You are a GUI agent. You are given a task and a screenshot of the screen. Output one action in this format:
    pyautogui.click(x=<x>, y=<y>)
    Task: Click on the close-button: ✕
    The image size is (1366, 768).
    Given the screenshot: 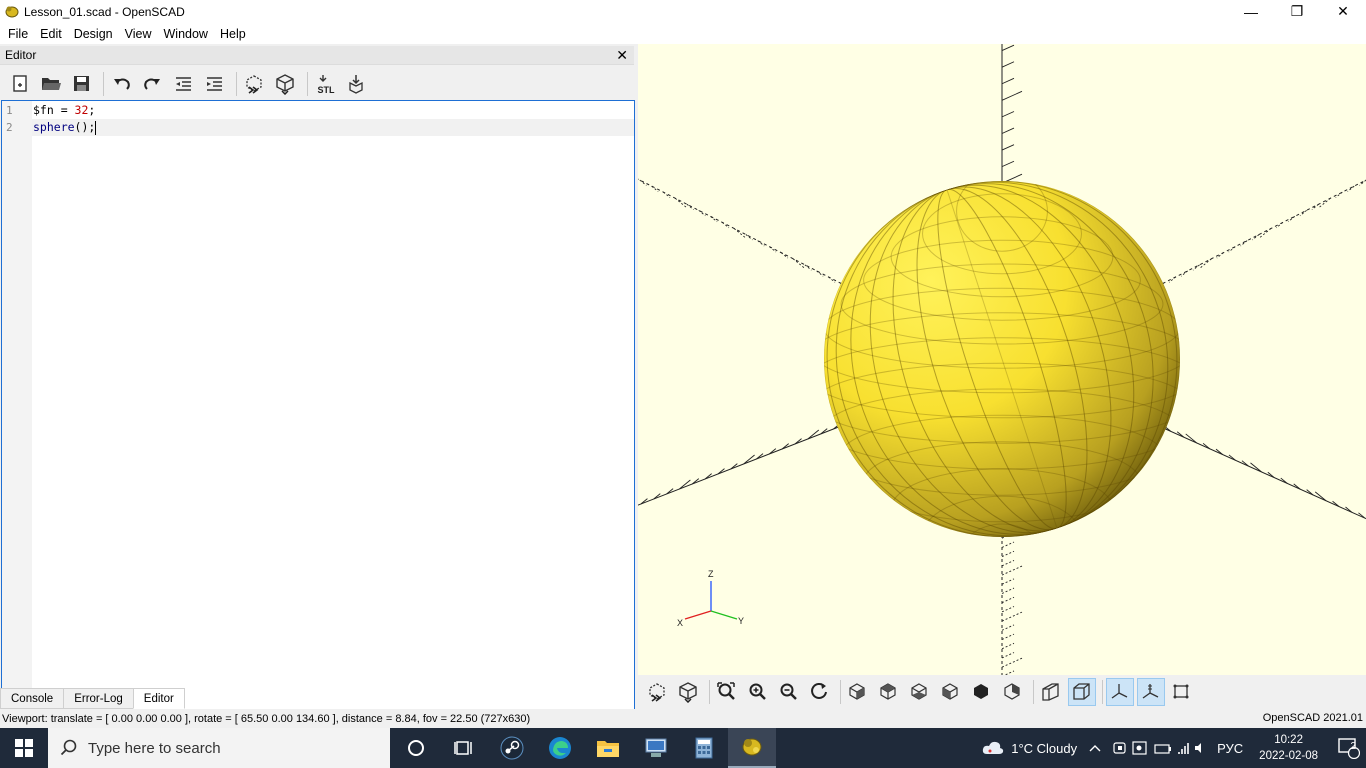 What is the action you would take?
    pyautogui.click(x=1343, y=11)
    